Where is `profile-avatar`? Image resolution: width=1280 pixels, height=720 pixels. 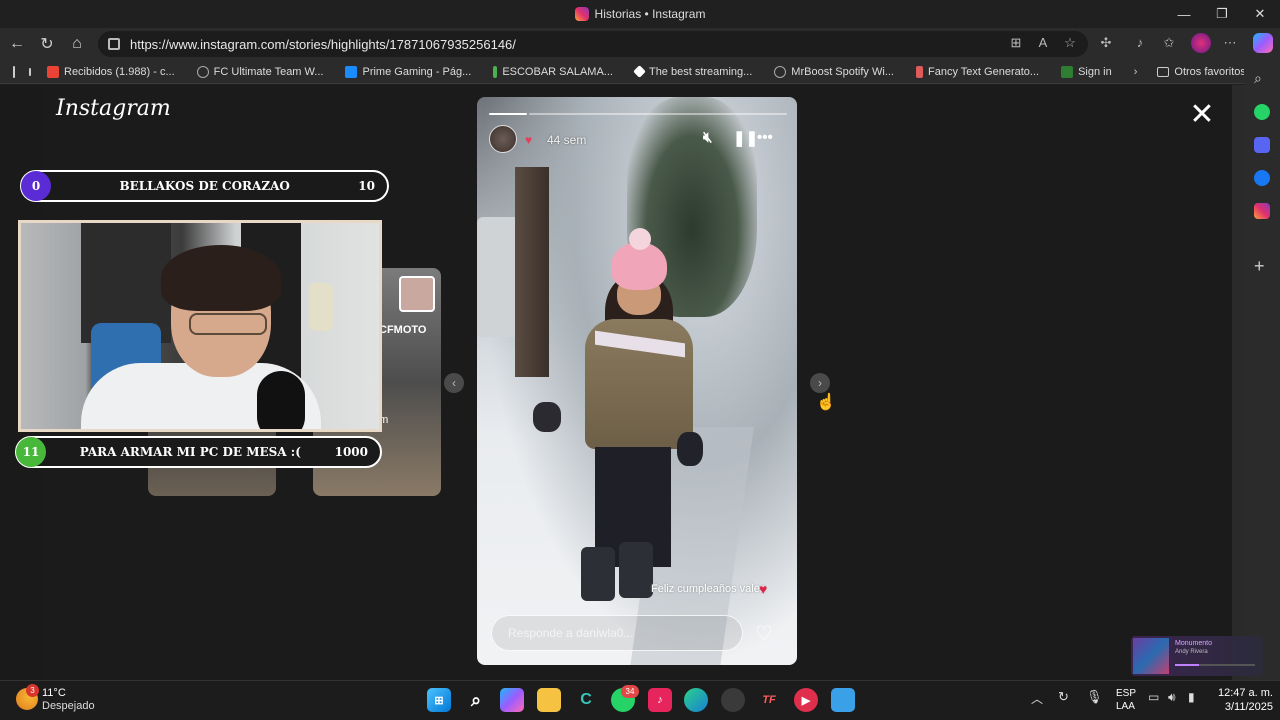
profile-avatar is located at coordinates (1201, 43).